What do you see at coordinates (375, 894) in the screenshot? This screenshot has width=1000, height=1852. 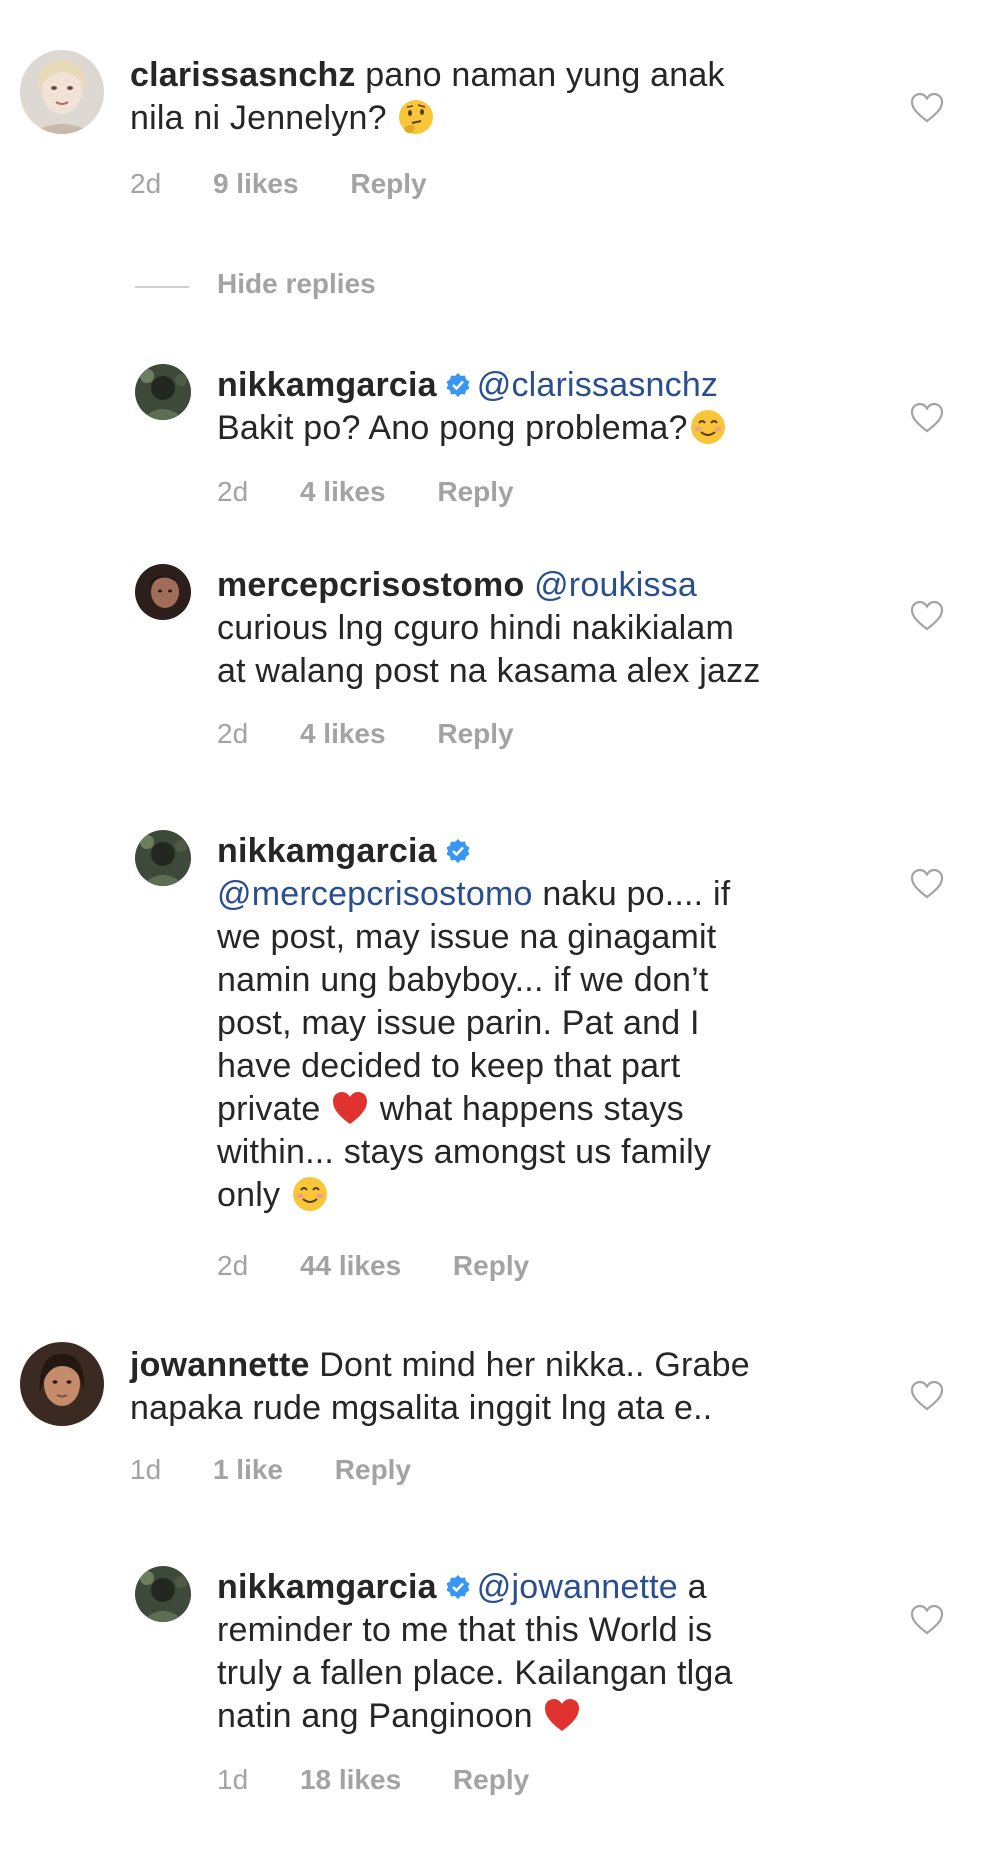 I see `mention-link: @mercepcrisostomo` at bounding box center [375, 894].